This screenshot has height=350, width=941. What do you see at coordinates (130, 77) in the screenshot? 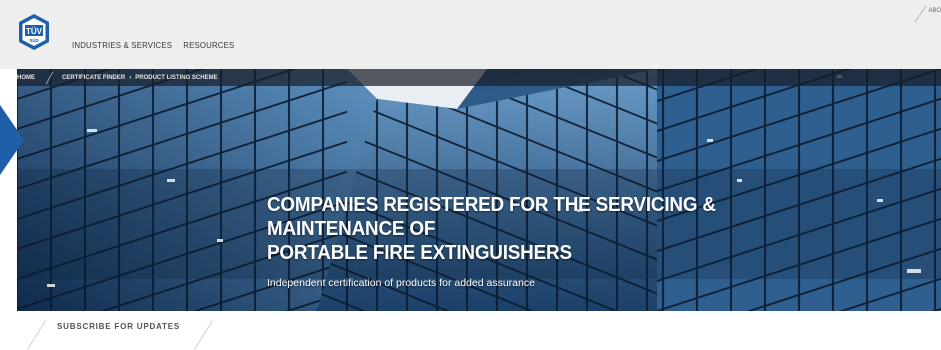
I see `chevron-right-icon: ›` at bounding box center [130, 77].